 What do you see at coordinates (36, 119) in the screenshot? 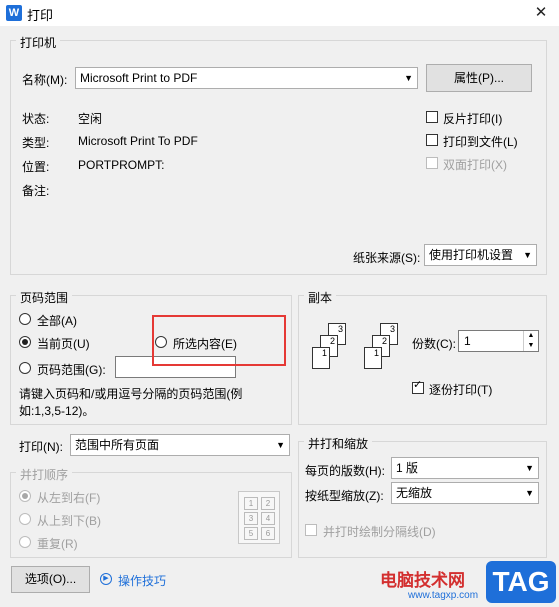
I see `status-label: 状态:` at bounding box center [36, 119].